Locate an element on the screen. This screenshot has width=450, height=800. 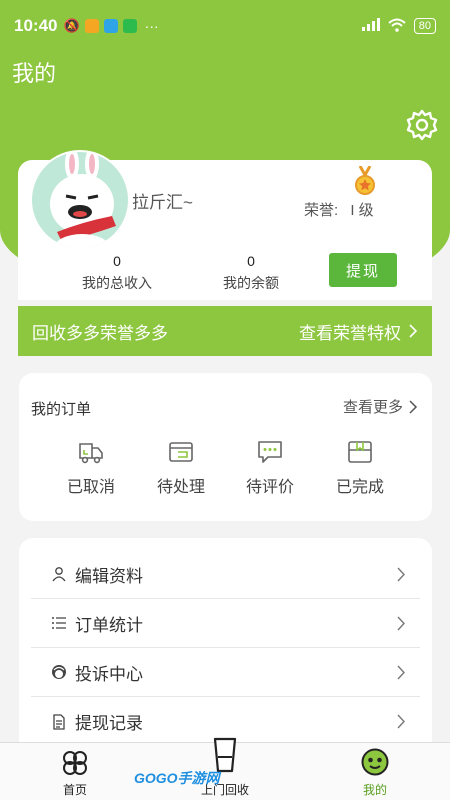
wallet-icon is located at coordinates (181, 452).